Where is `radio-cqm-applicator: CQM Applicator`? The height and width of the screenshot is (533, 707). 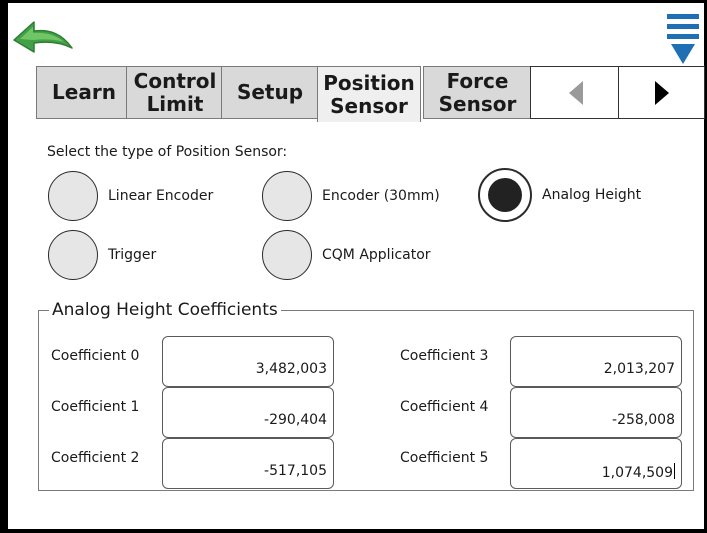 radio-cqm-applicator: CQM Applicator is located at coordinates (346, 255).